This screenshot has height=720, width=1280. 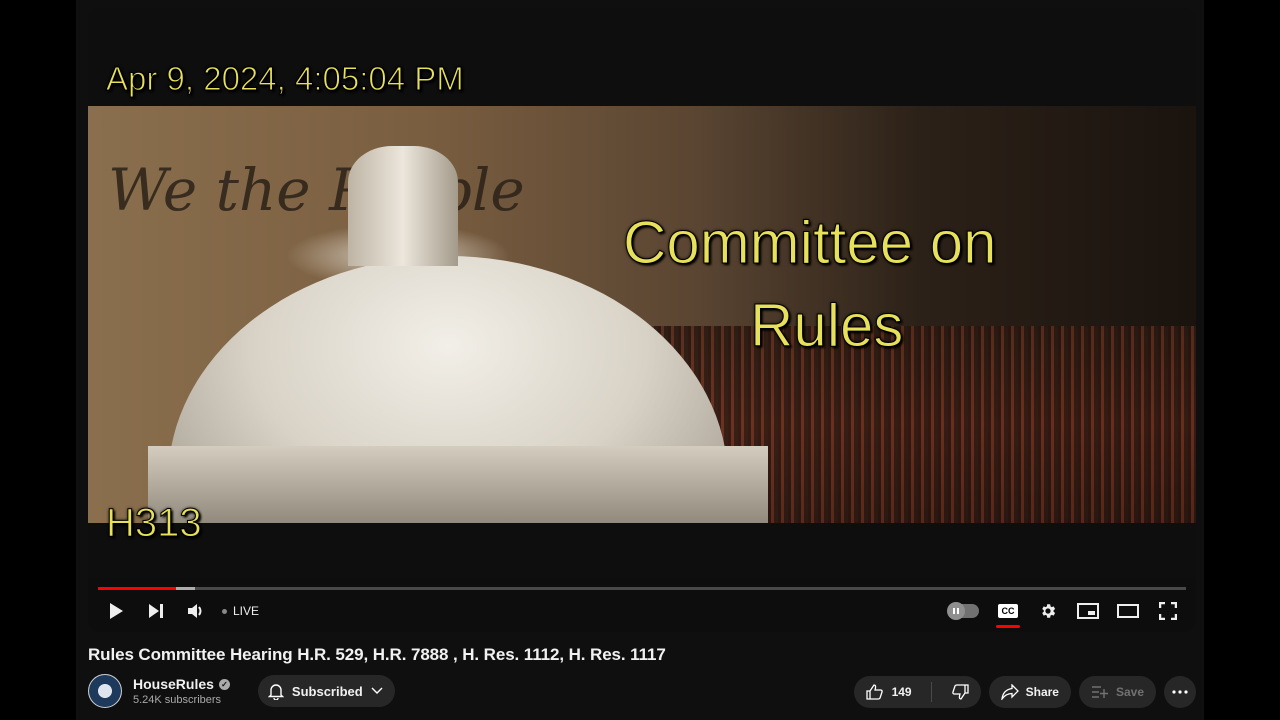 What do you see at coordinates (105, 691) in the screenshot?
I see `channel-avatar` at bounding box center [105, 691].